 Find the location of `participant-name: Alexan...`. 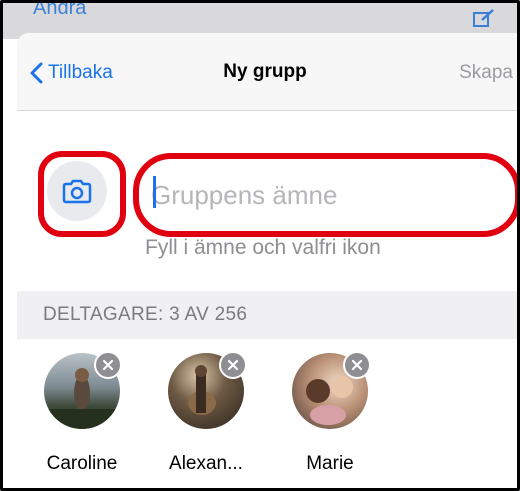

participant-name: Alexan... is located at coordinates (206, 463).